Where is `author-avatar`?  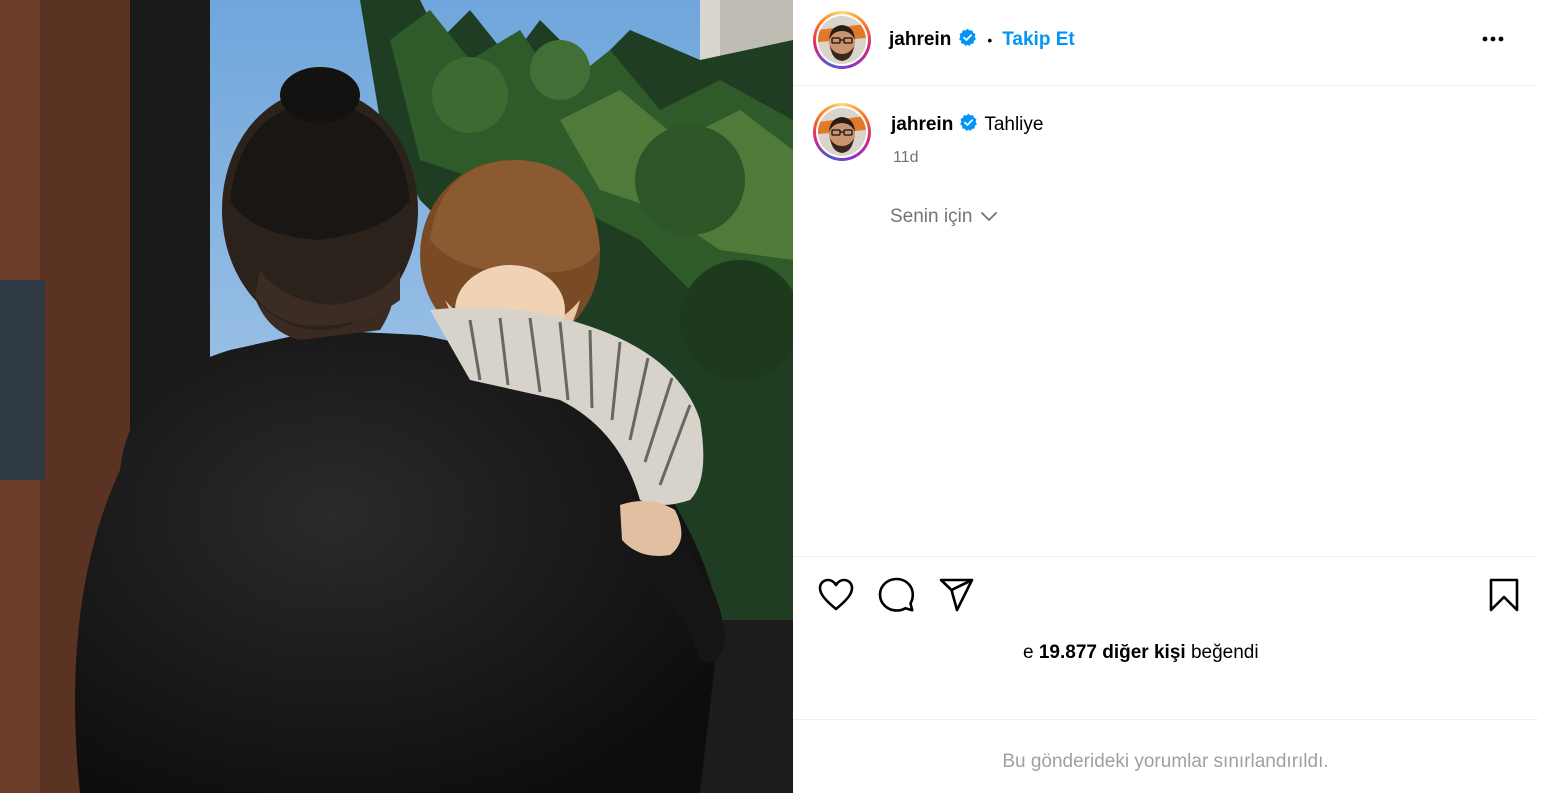 author-avatar is located at coordinates (842, 40).